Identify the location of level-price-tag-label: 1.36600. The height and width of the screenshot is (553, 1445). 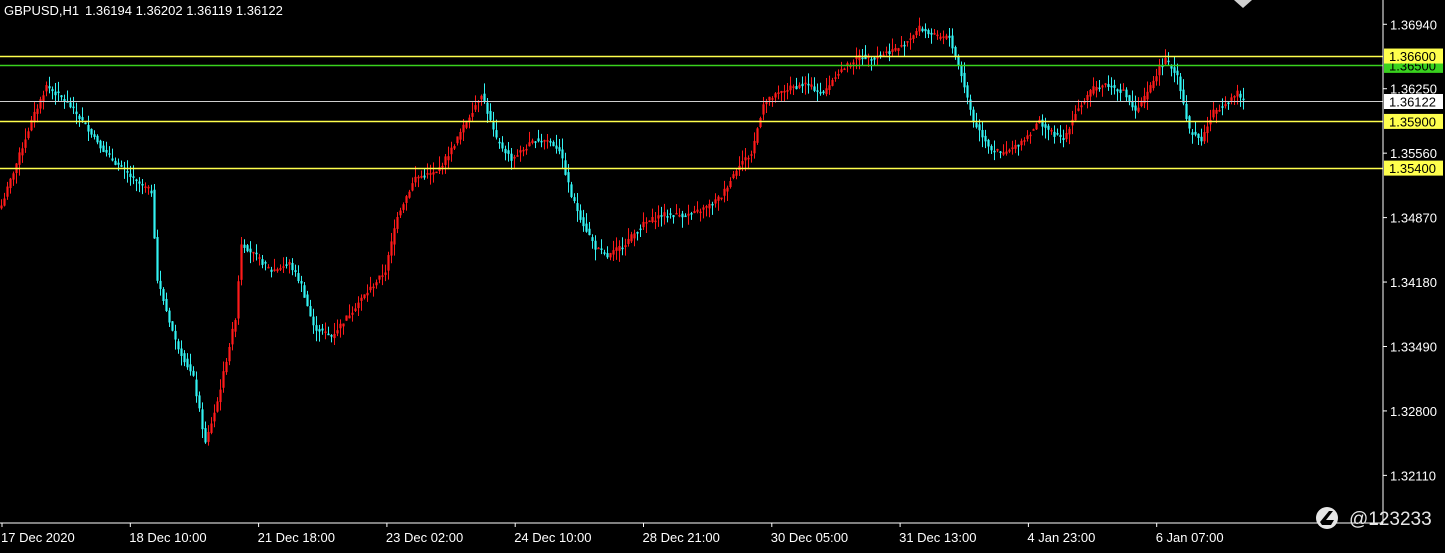
(1412, 56).